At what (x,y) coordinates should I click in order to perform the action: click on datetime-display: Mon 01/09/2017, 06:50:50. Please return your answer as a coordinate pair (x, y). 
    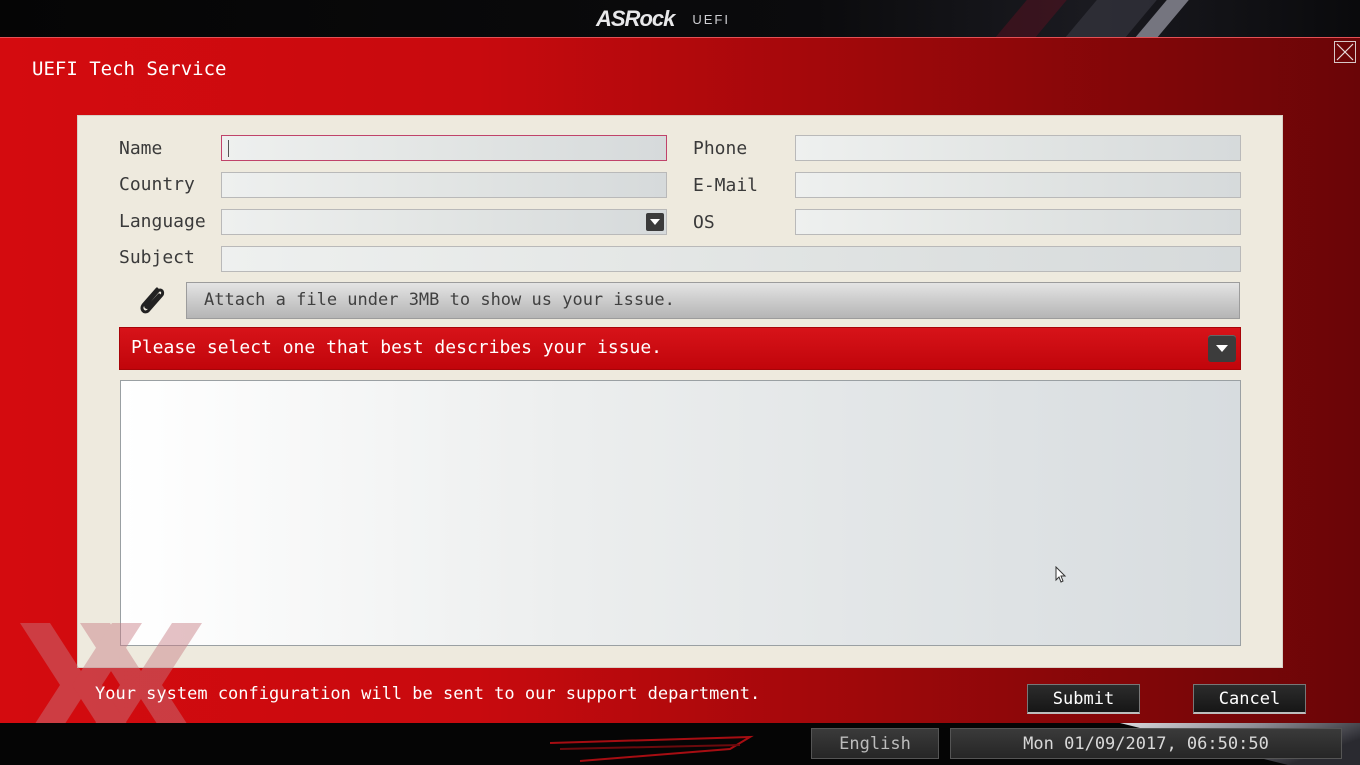
    Looking at the image, I should click on (1146, 743).